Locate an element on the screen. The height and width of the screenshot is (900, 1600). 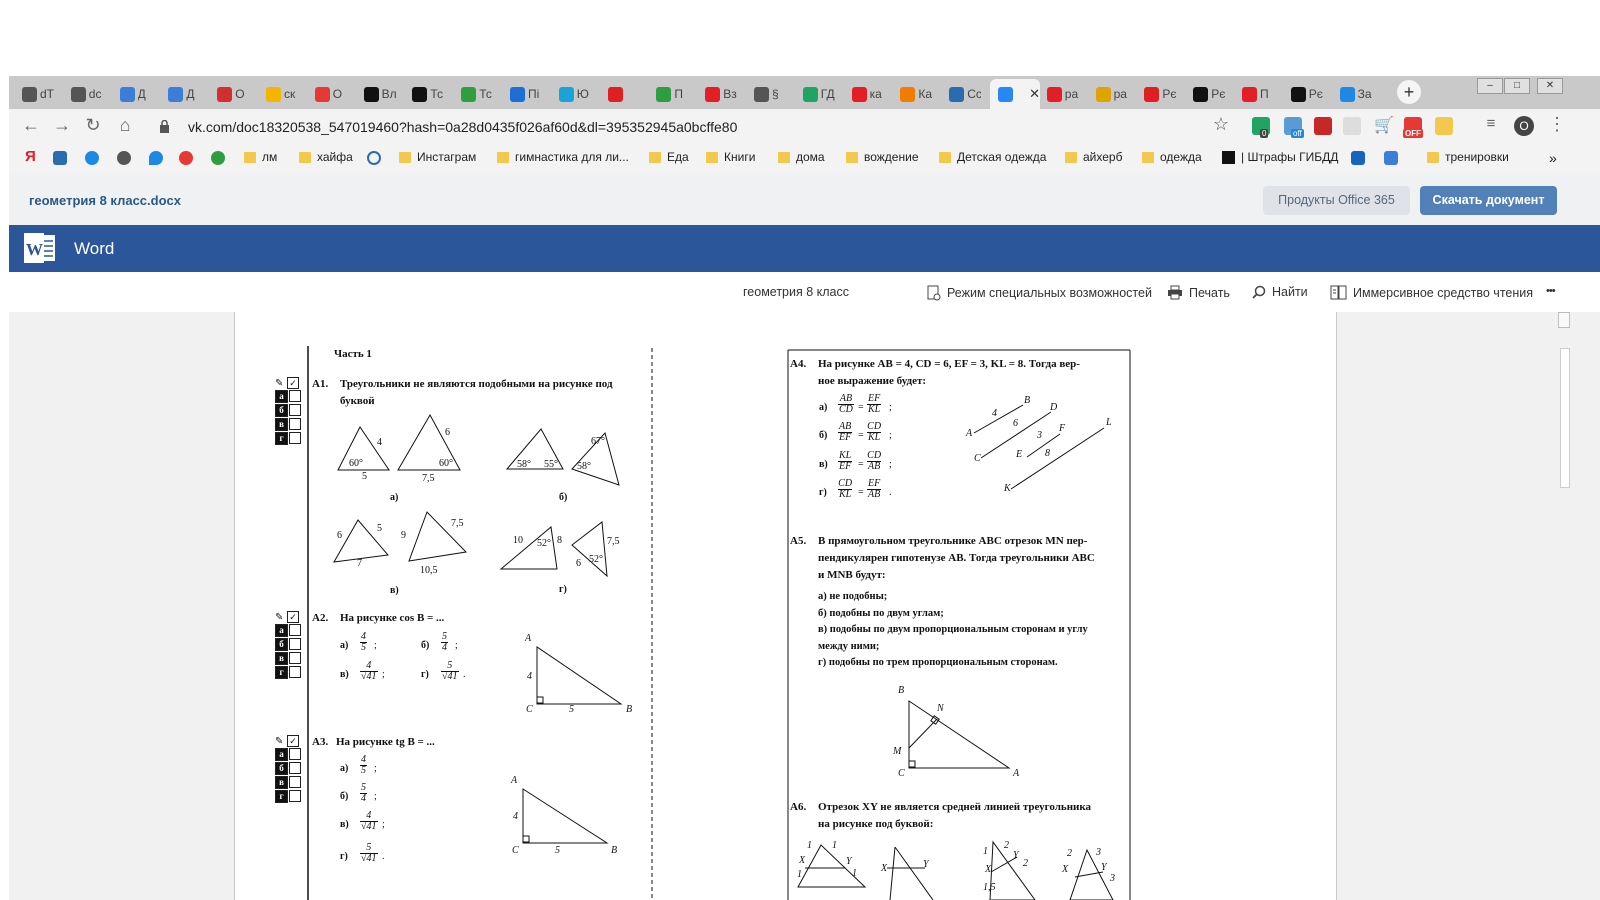
print-button: Печать is located at coordinates (1198, 292).